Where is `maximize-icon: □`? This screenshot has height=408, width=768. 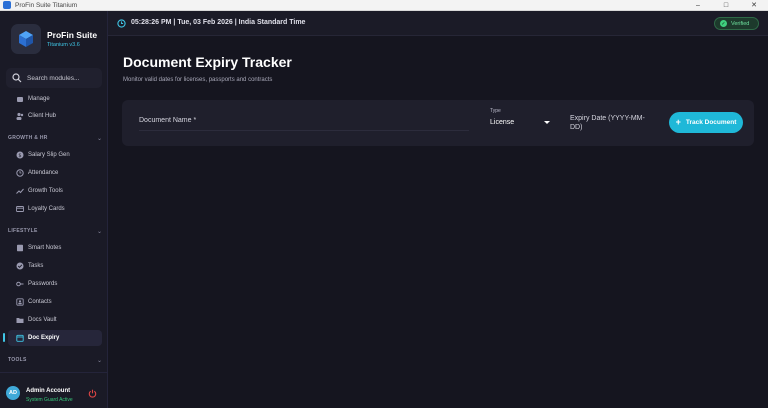
maximize-icon: □ is located at coordinates (726, 5).